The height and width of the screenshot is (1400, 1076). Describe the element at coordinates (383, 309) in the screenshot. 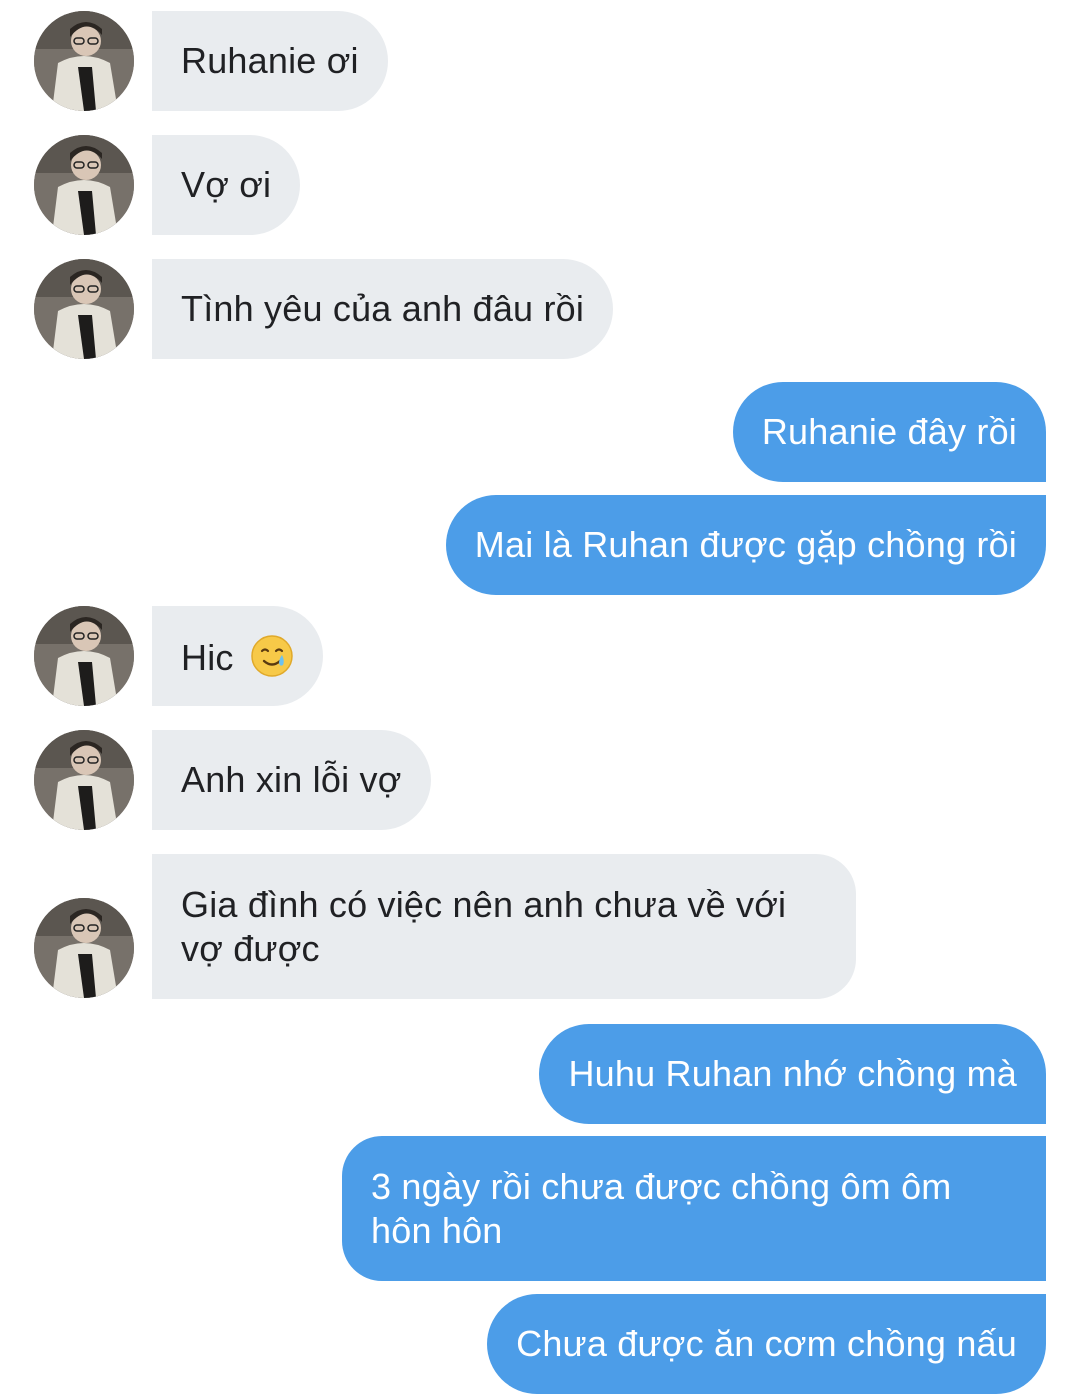

I see `incoming-message-bubble: Tình yêu của anh đâu rồi` at that location.